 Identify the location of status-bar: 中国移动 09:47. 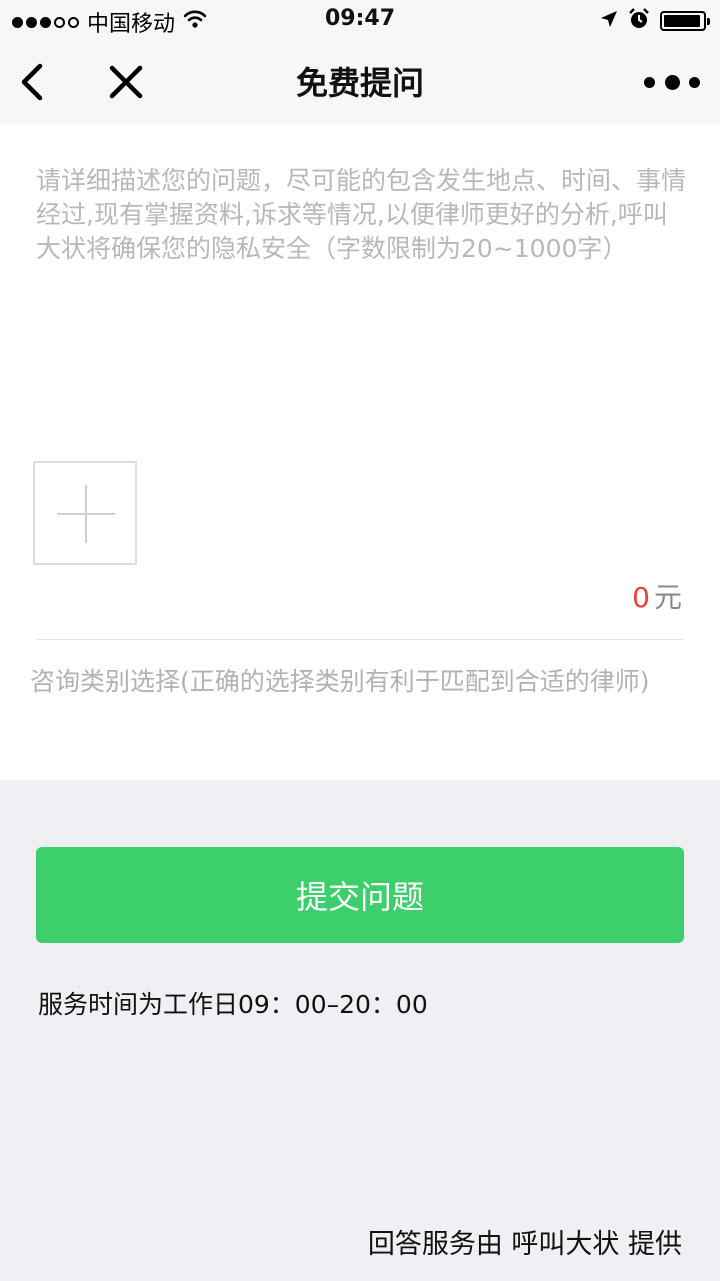
(360, 20).